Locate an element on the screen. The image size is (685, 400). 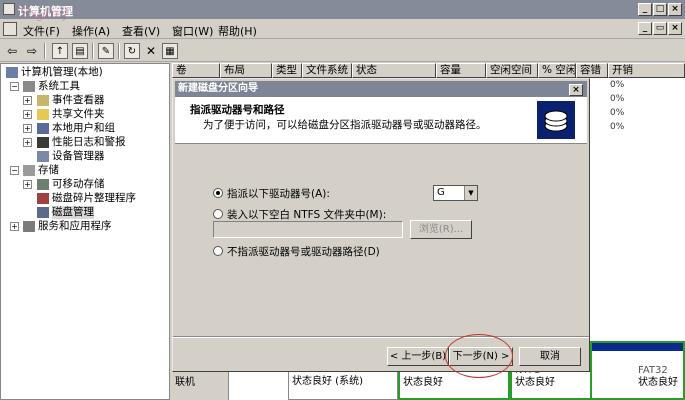
shared-folder-icon is located at coordinates (43, 114).